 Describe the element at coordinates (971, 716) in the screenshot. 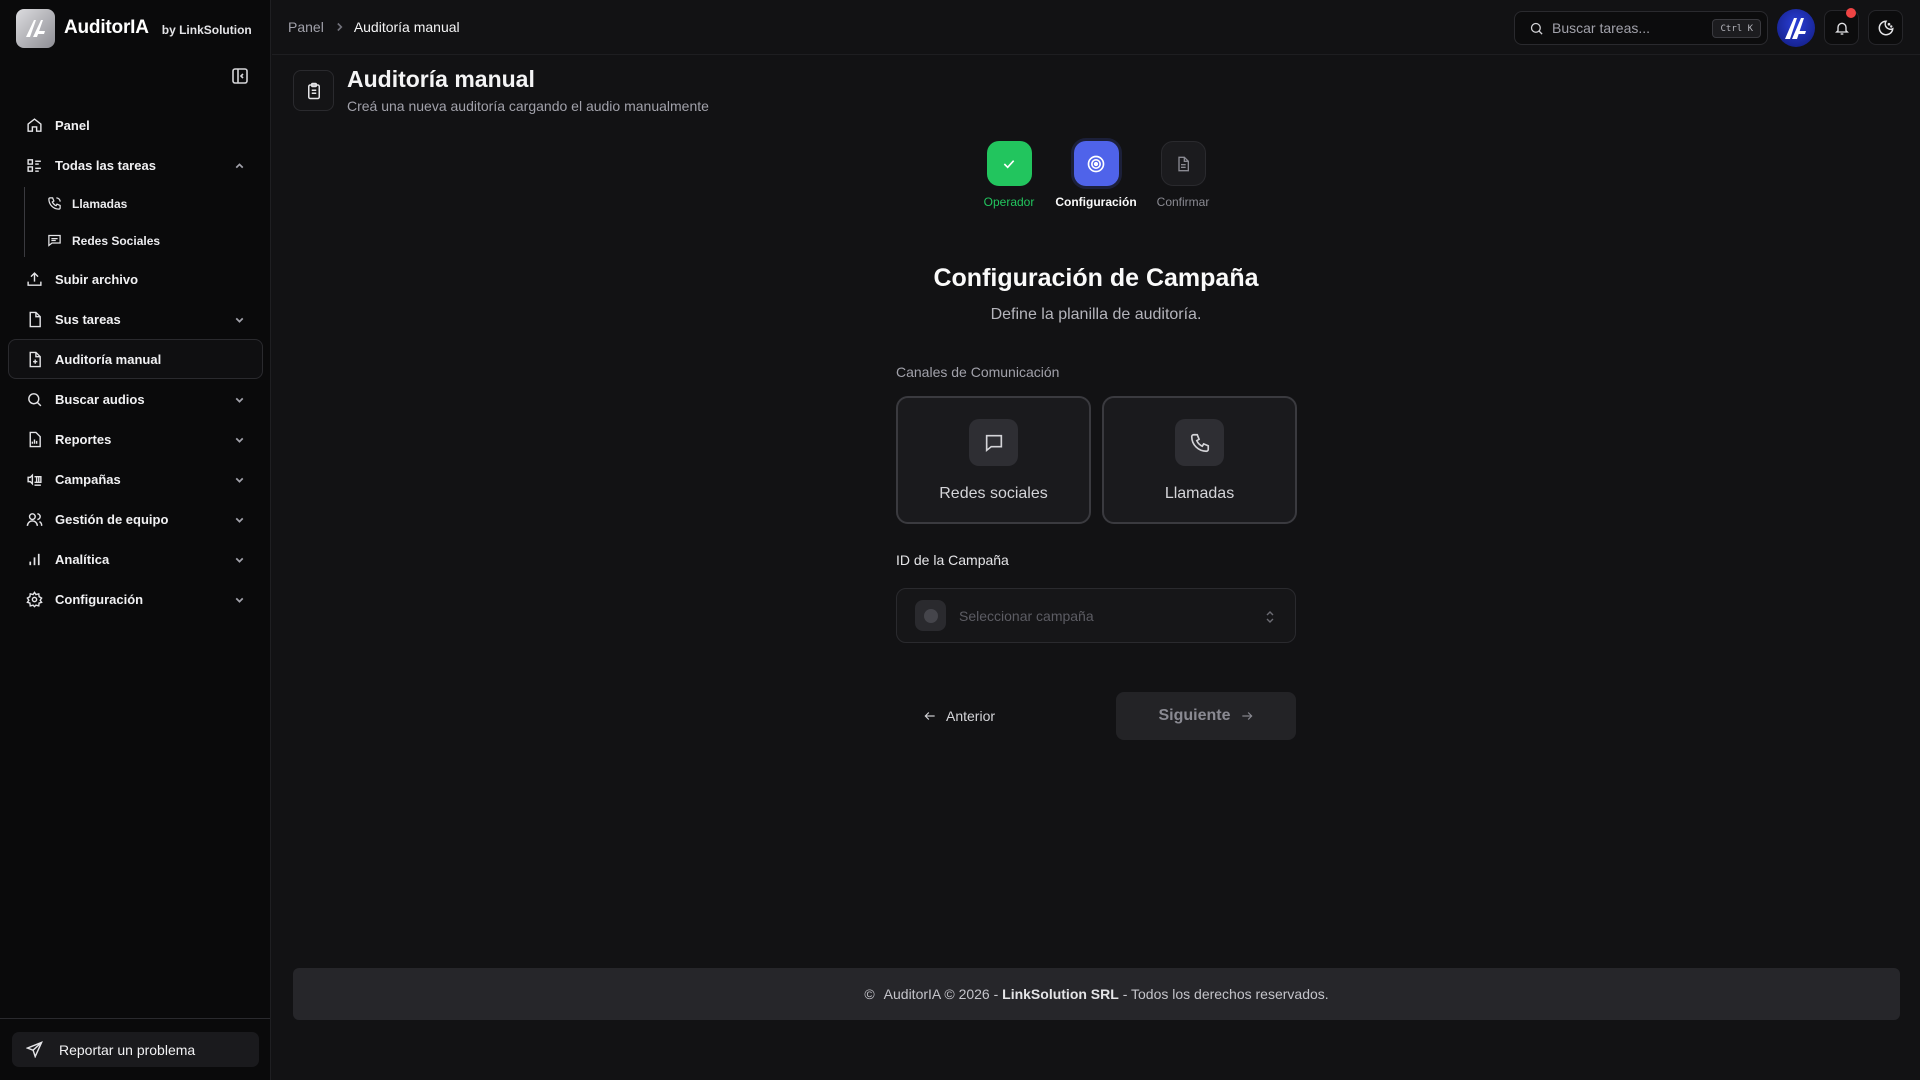

I see `previous-button-label: Anterior` at that location.